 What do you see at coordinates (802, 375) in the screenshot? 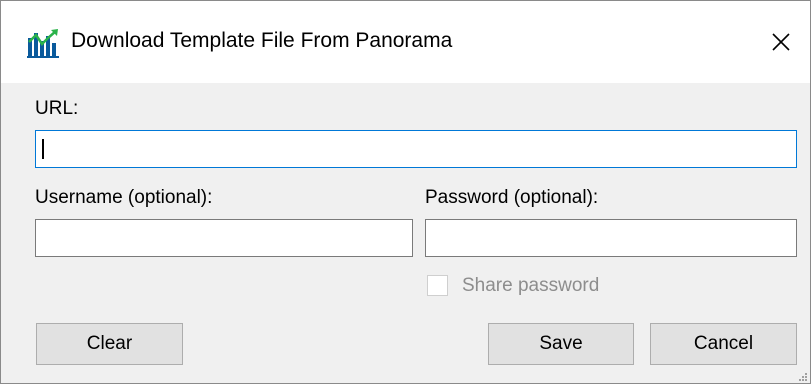
I see `resize-grip-icon` at bounding box center [802, 375].